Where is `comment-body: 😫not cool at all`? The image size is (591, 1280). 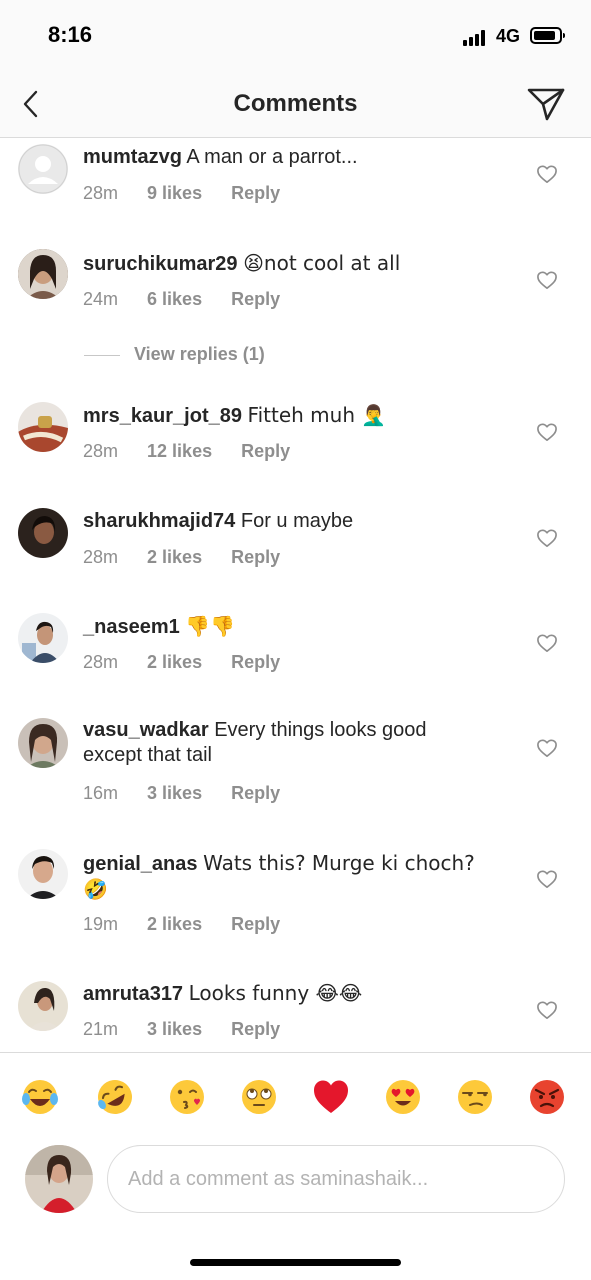 comment-body: 😫not cool at all is located at coordinates (322, 263).